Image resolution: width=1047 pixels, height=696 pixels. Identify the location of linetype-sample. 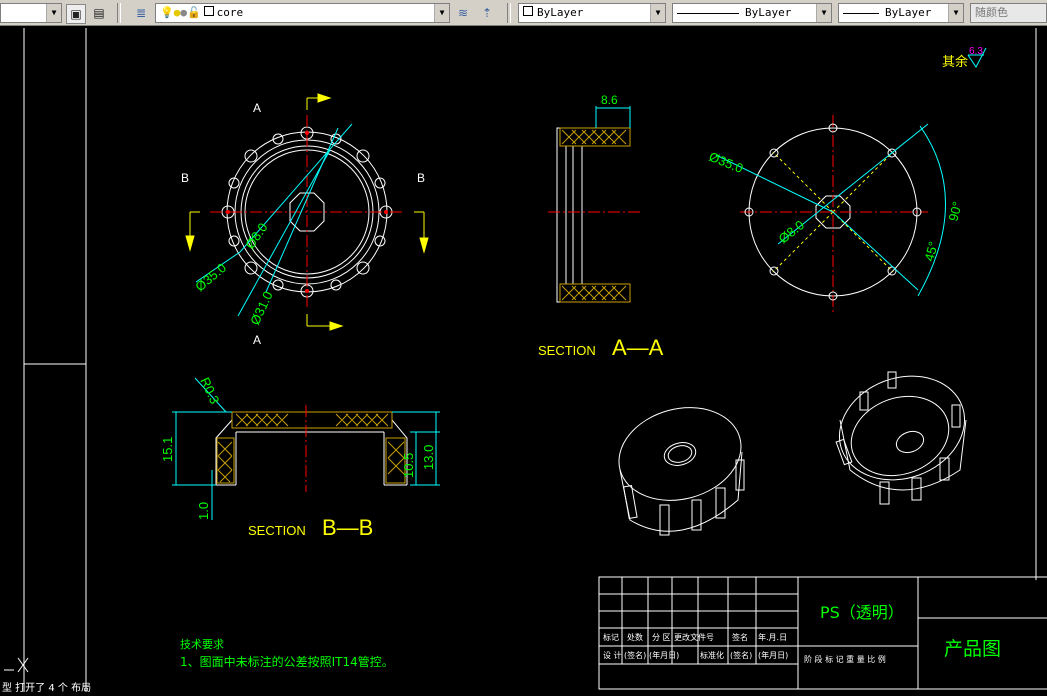
(708, 13).